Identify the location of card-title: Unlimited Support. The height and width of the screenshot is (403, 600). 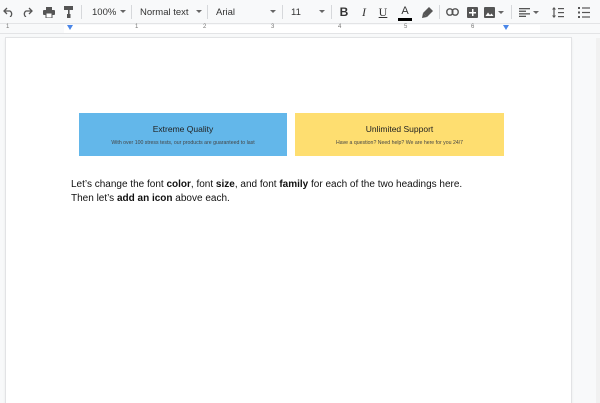
(399, 128).